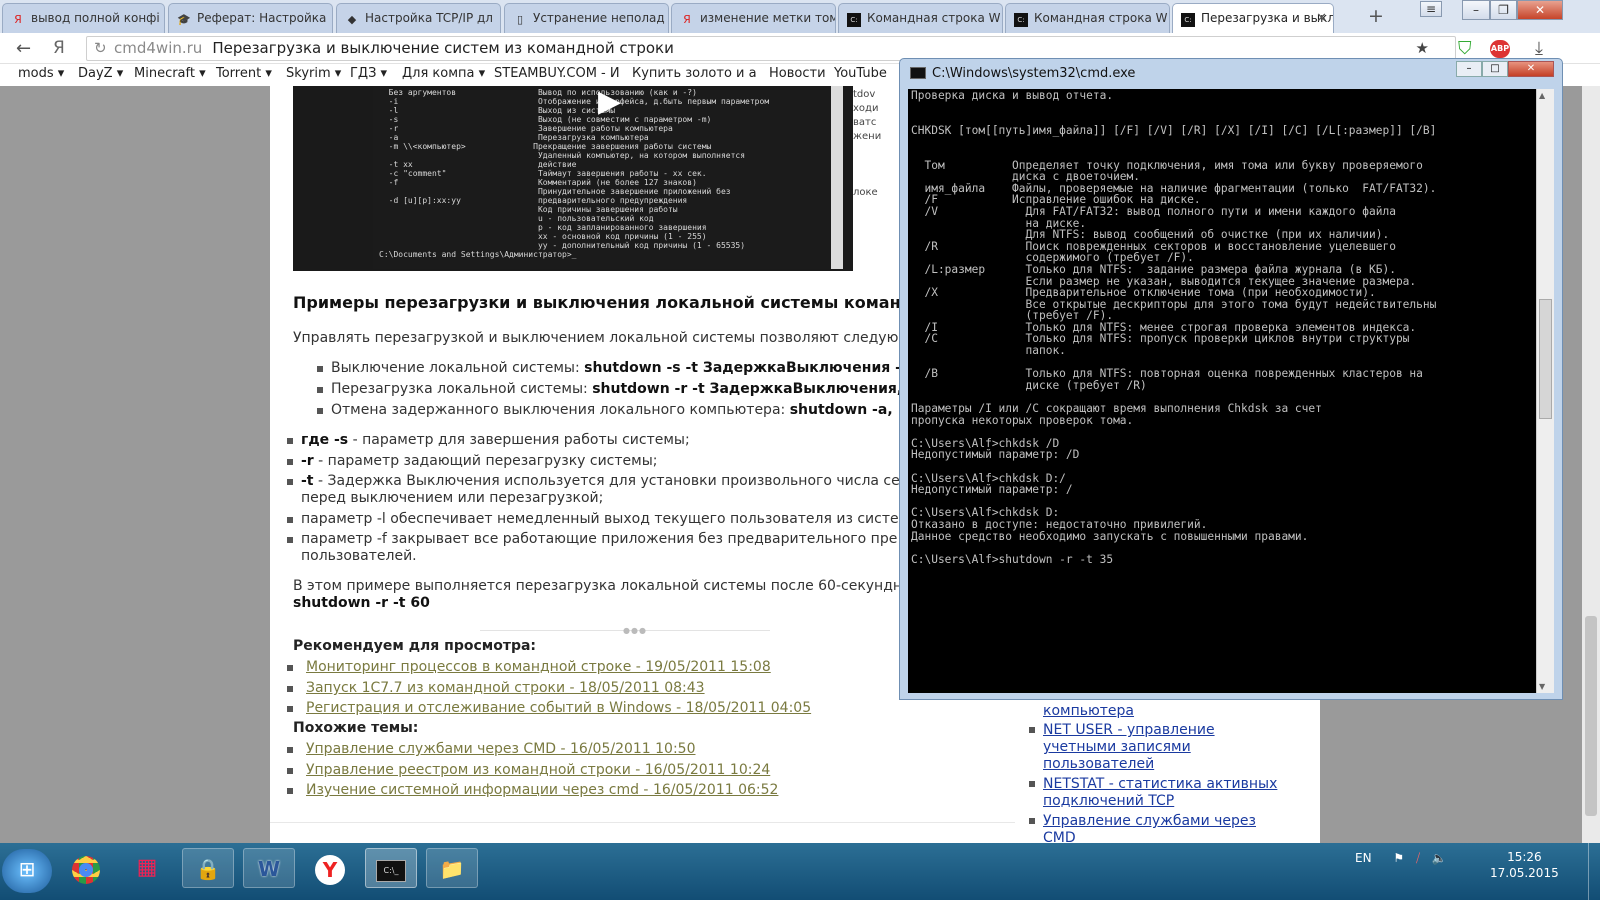 This screenshot has width=1600, height=900. Describe the element at coordinates (41, 73) in the screenshot. I see `bookmark-item: mods ▾` at that location.